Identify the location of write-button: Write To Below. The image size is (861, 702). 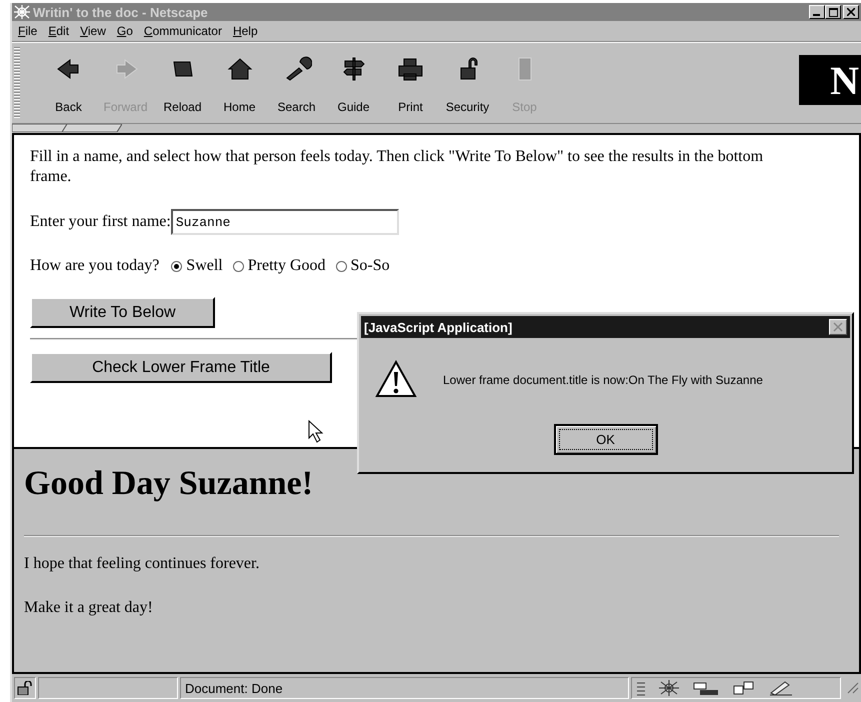
(122, 312).